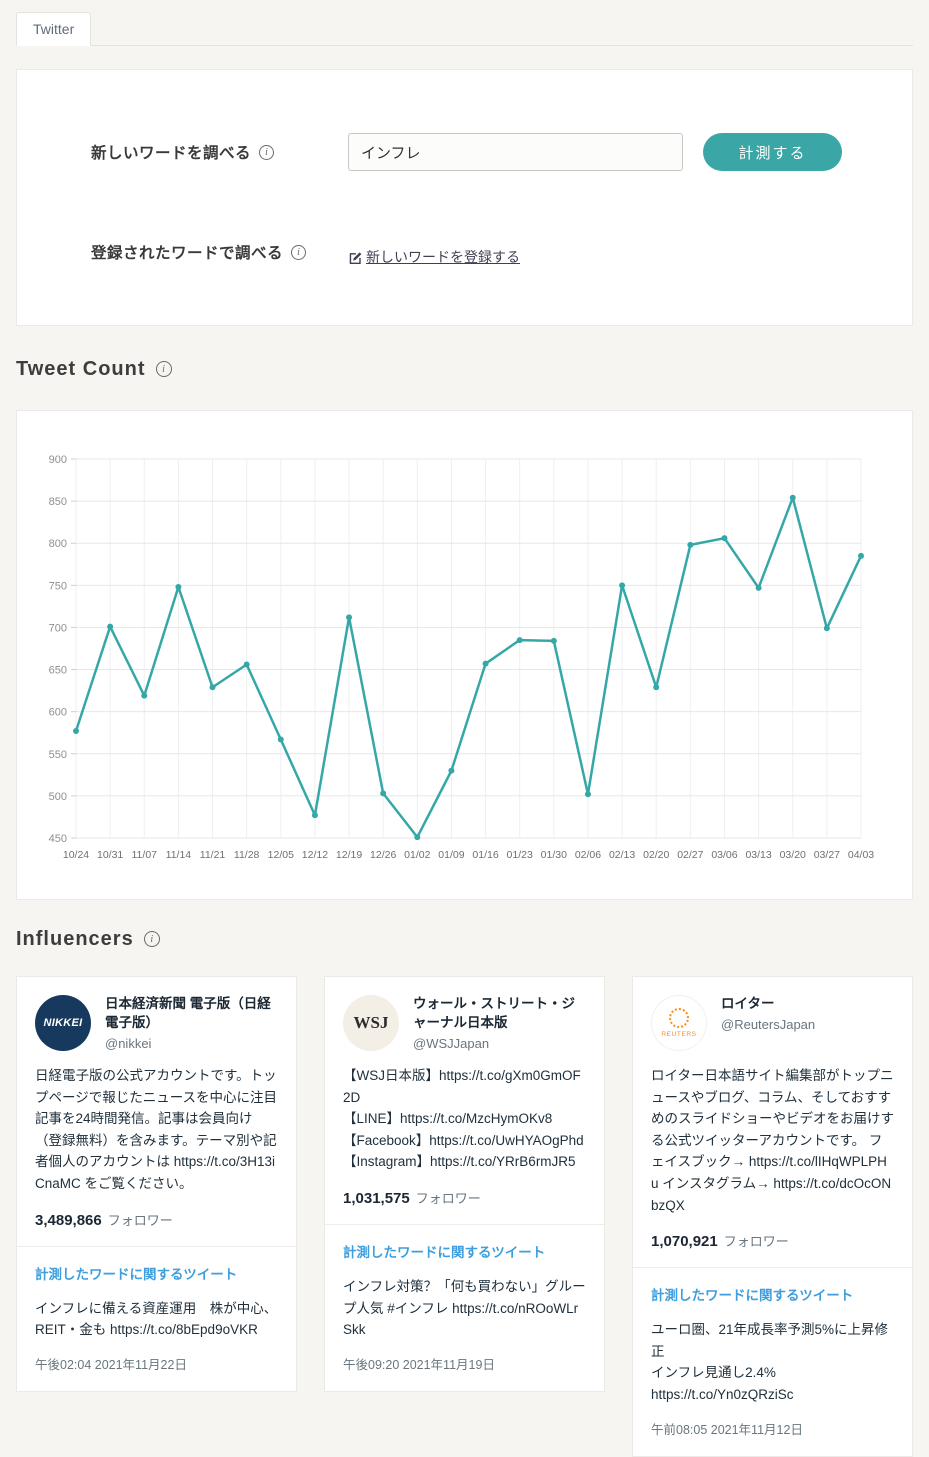 This screenshot has height=1457, width=929. Describe the element at coordinates (622, 855) in the screenshot. I see `svg-text: 02/13` at that location.